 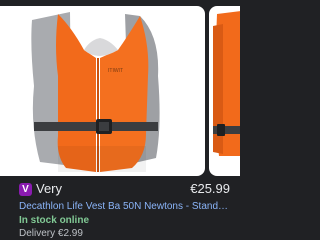 What do you see at coordinates (226, 83) in the screenshot?
I see `life-vest-side-image` at bounding box center [226, 83].